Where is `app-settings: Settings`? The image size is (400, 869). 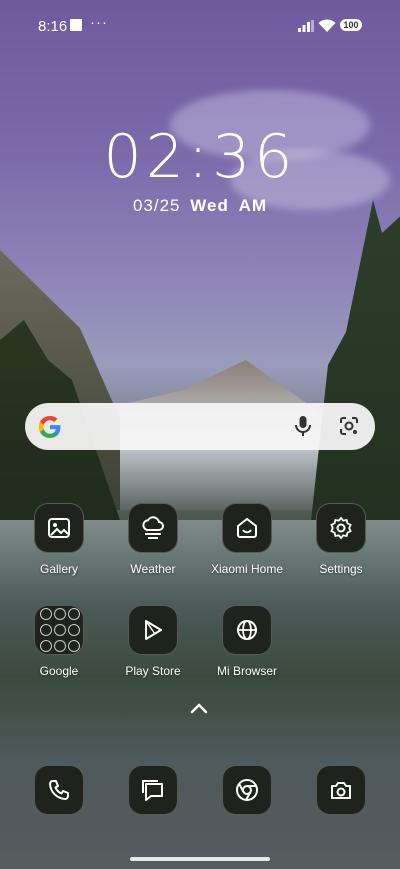 app-settings: Settings is located at coordinates (341, 539).